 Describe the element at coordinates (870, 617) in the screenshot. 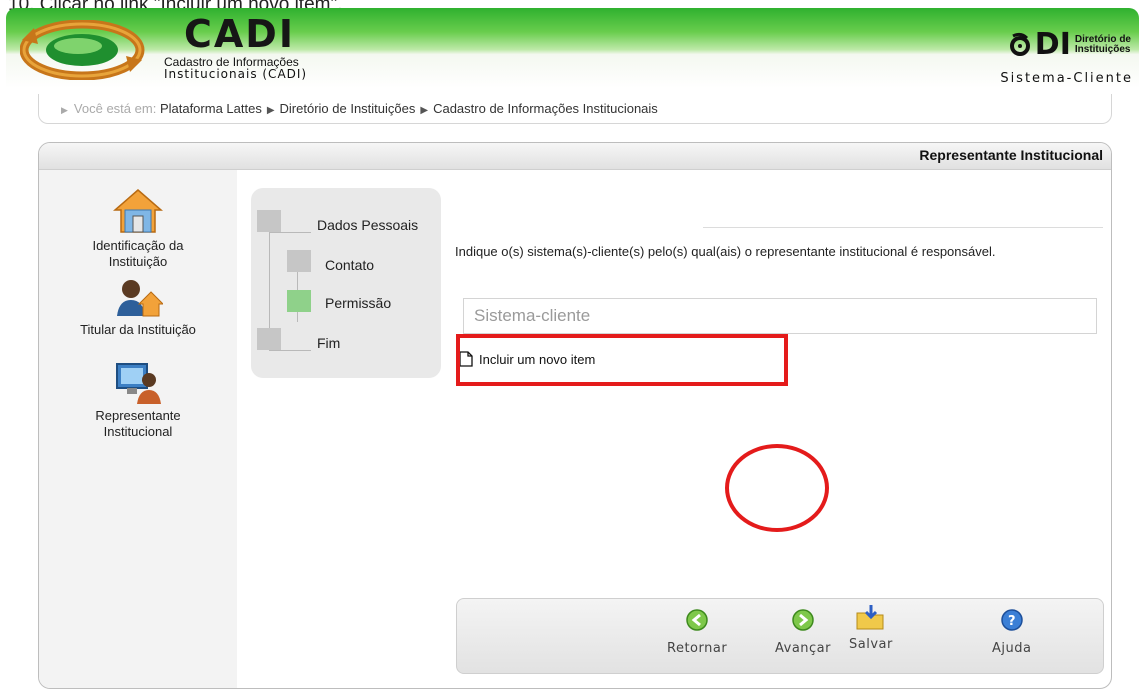

I see `folder-save-icon` at that location.